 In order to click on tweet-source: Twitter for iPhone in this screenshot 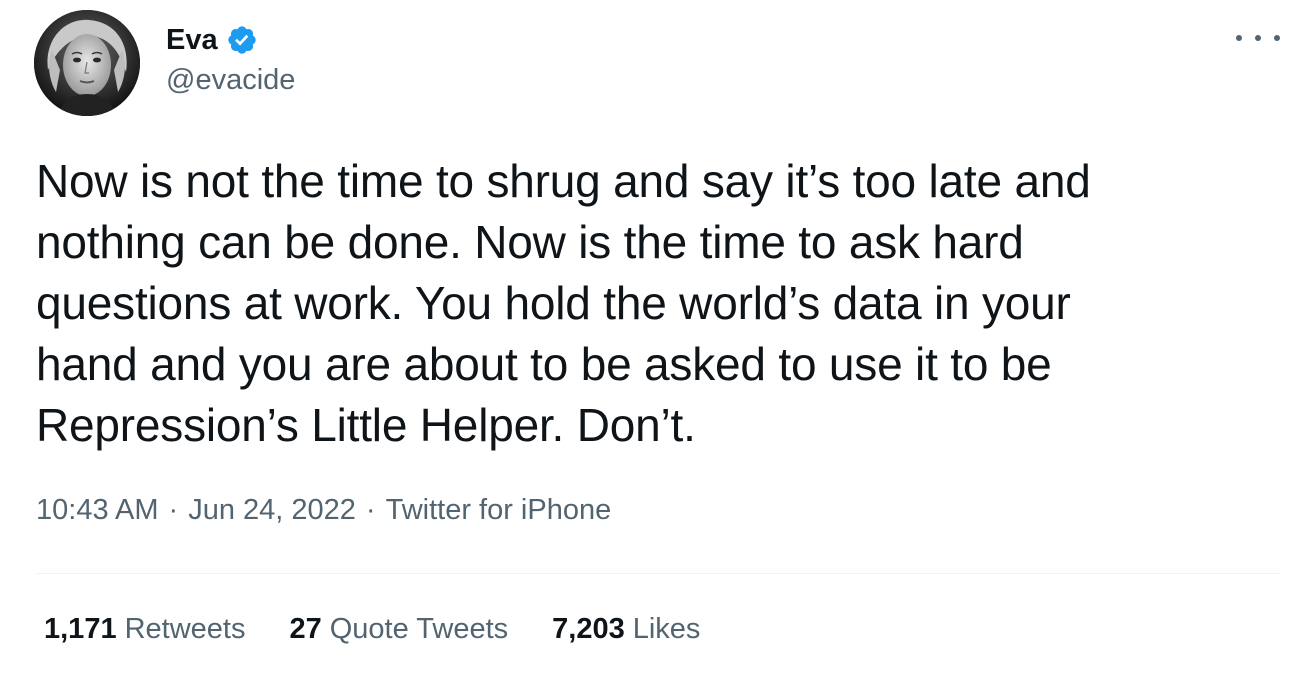, I will do `click(499, 510)`.